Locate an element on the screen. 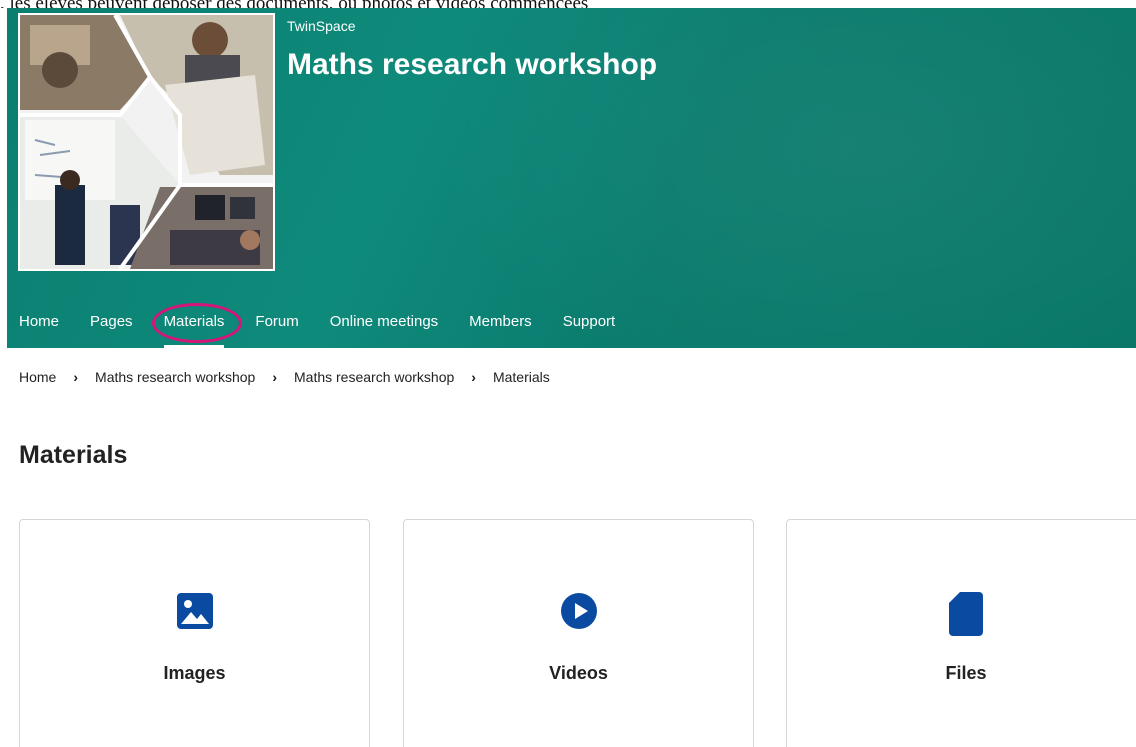 This screenshot has height=747, width=1136. breadcrumb-project: Maths research workshop is located at coordinates (175, 377).